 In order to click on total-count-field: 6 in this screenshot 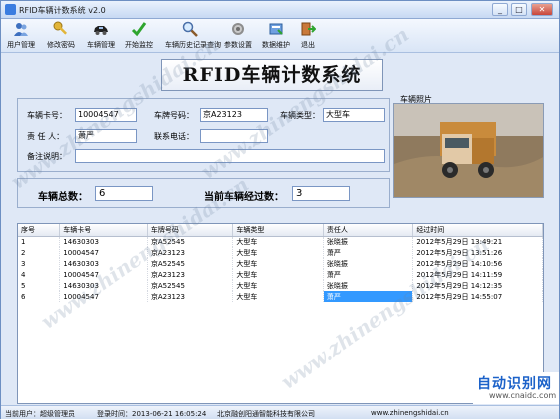, I will do `click(124, 193)`.